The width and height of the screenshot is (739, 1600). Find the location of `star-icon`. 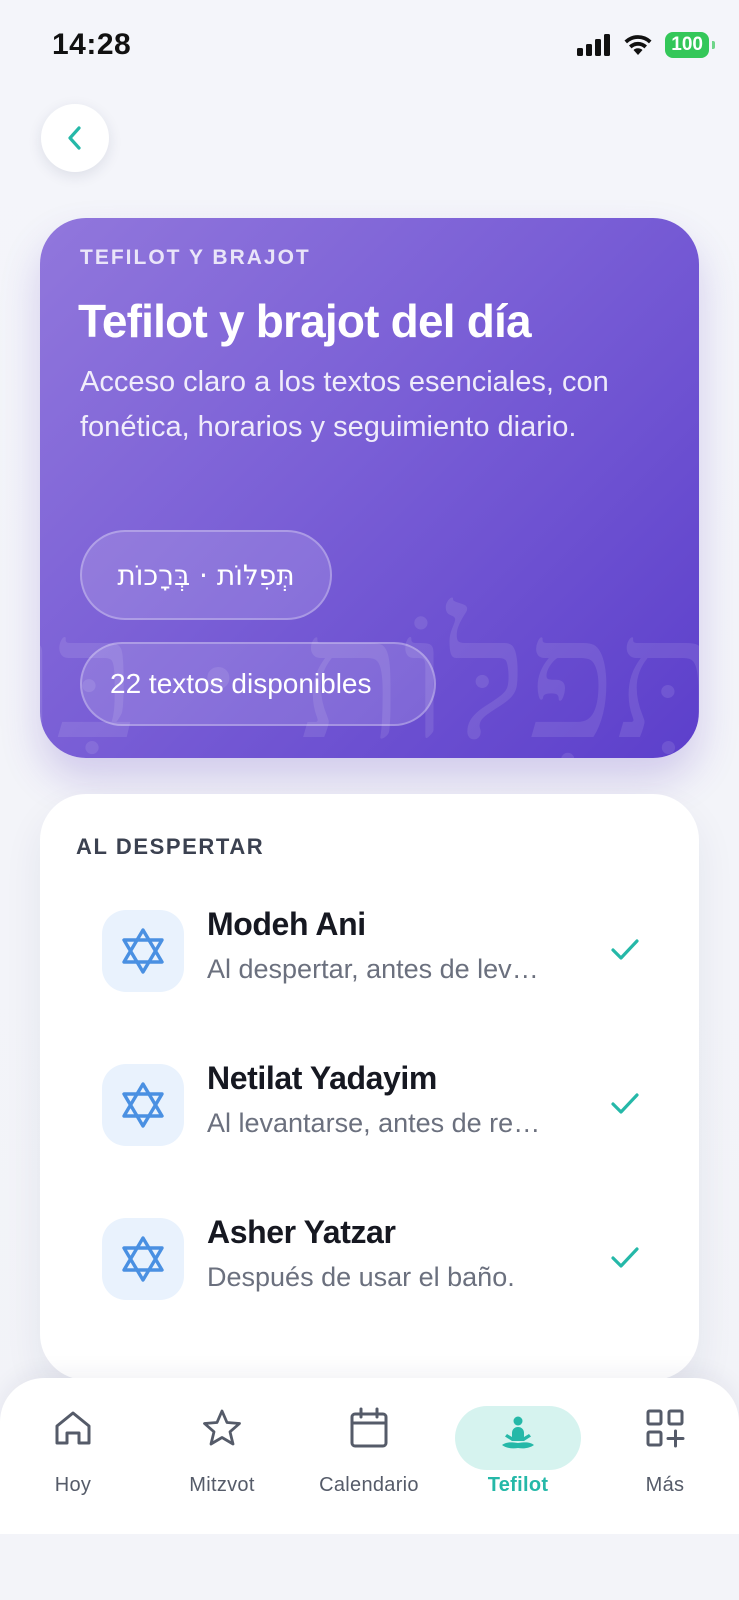

star-icon is located at coordinates (222, 1427).